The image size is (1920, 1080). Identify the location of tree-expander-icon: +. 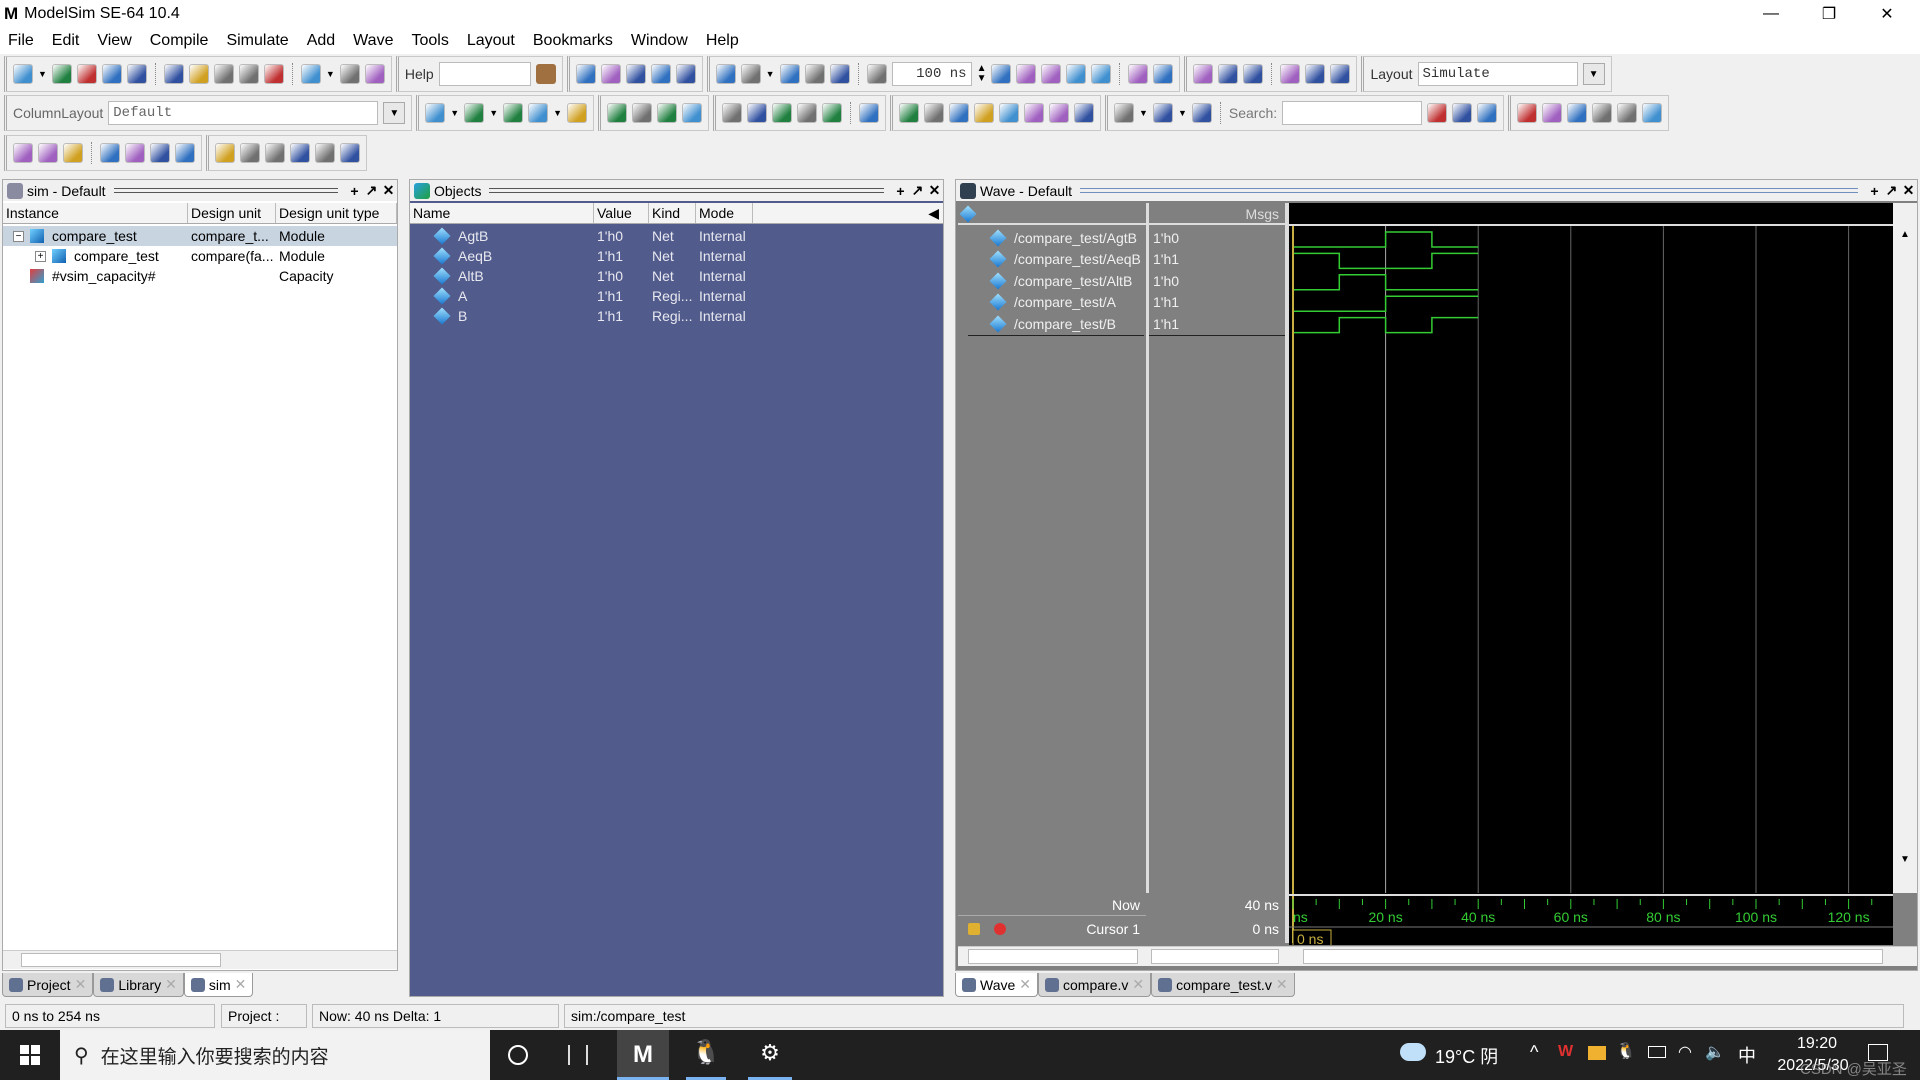
(40, 256).